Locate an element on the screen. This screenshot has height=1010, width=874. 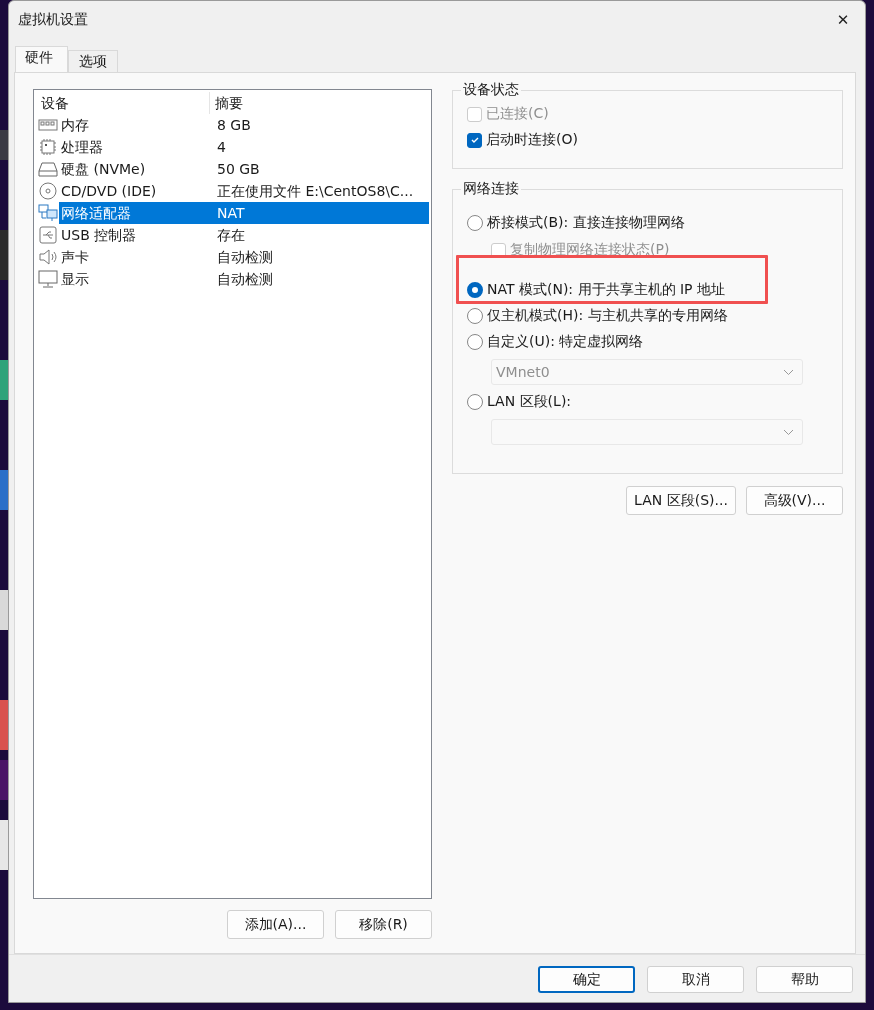
checkbox is located at coordinates (474, 140).